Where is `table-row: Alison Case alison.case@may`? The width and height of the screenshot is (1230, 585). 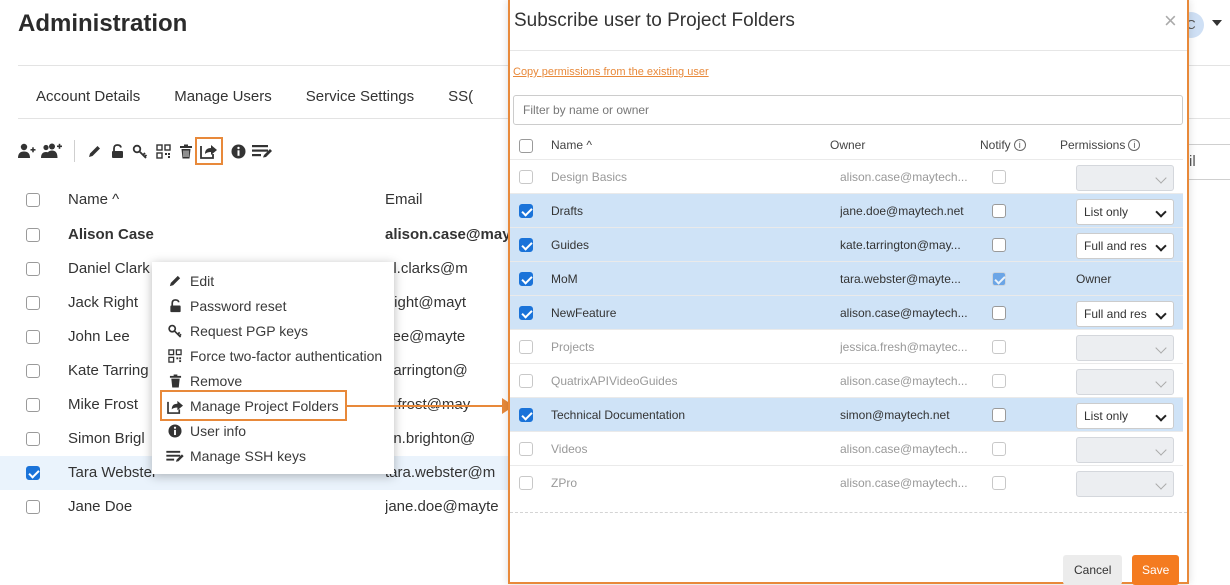 table-row: Alison Case alison.case@may is located at coordinates (255, 235).